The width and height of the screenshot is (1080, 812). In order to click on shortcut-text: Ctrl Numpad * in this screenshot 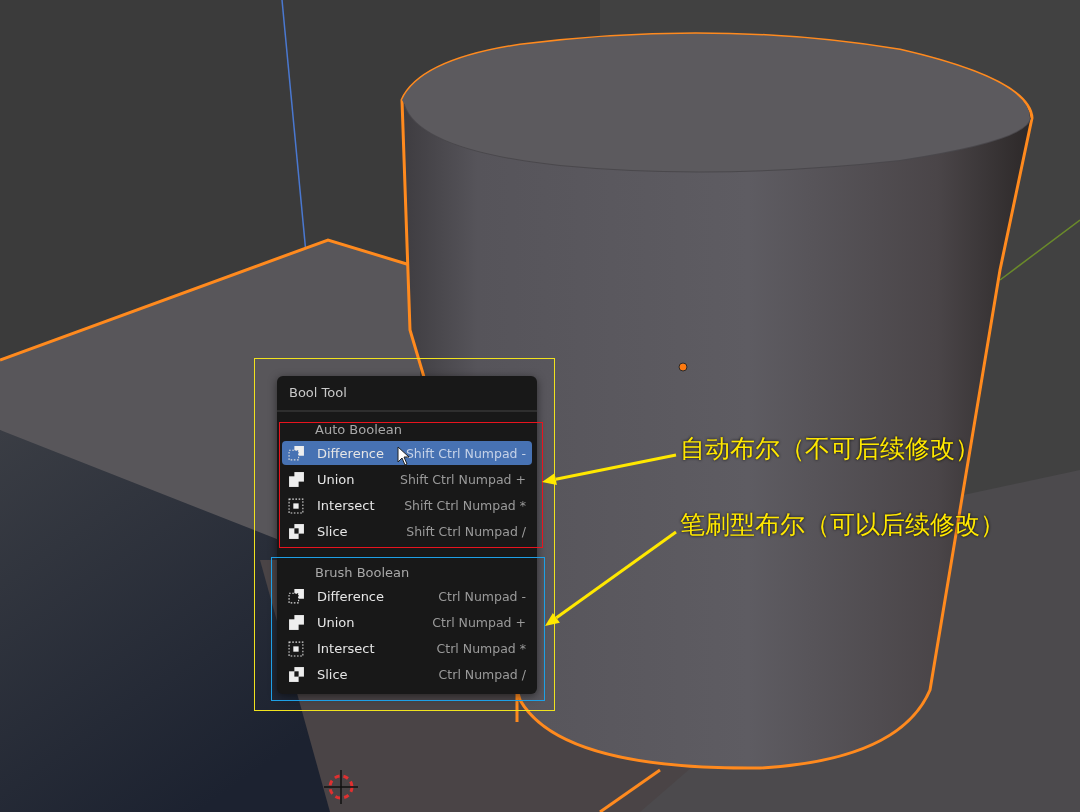, I will do `click(481, 648)`.